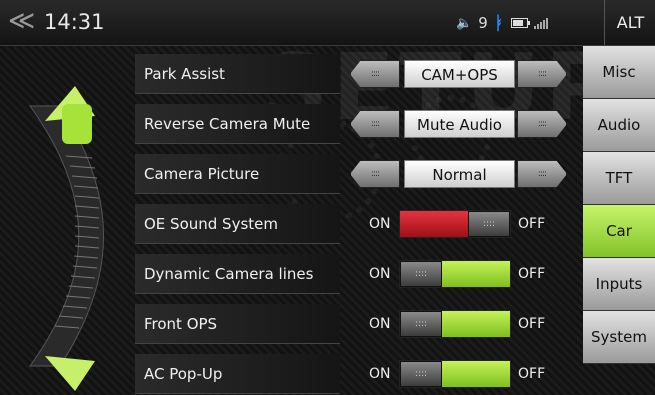  What do you see at coordinates (77, 124) in the screenshot?
I see `volume-knob-icon` at bounding box center [77, 124].